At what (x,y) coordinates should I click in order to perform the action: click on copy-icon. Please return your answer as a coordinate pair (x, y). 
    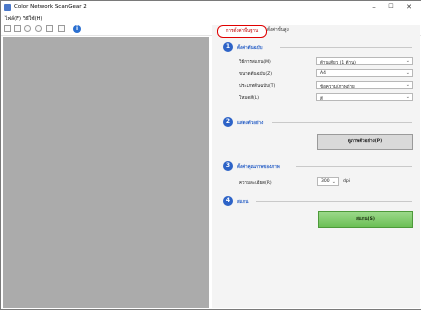
    Looking at the image, I should click on (61, 28).